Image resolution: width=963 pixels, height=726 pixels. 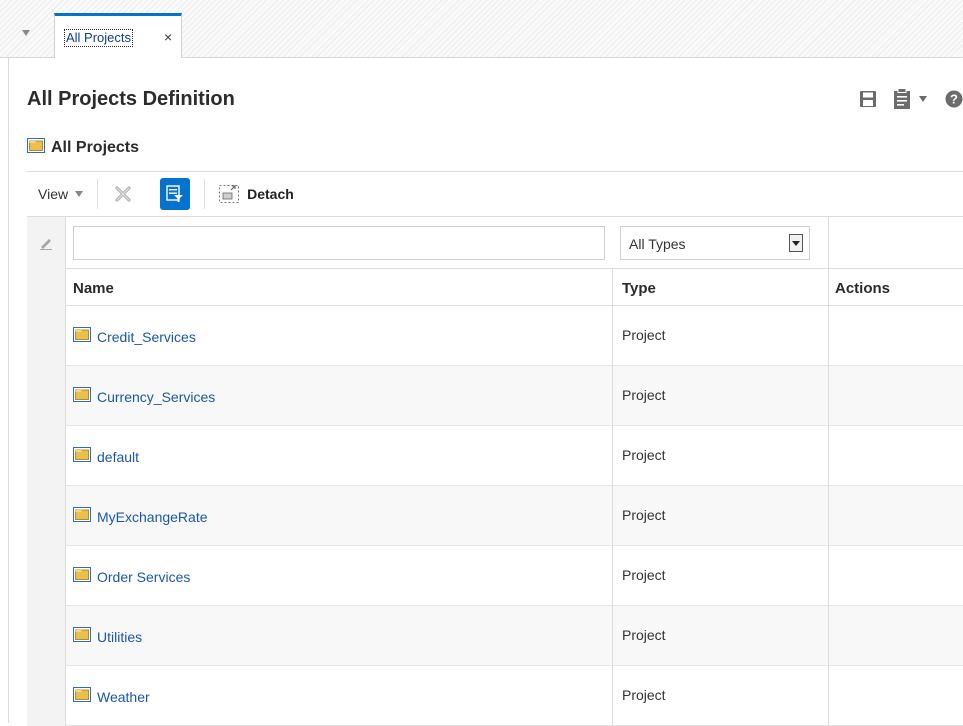 What do you see at coordinates (46, 287) in the screenshot?
I see `header-gutter` at bounding box center [46, 287].